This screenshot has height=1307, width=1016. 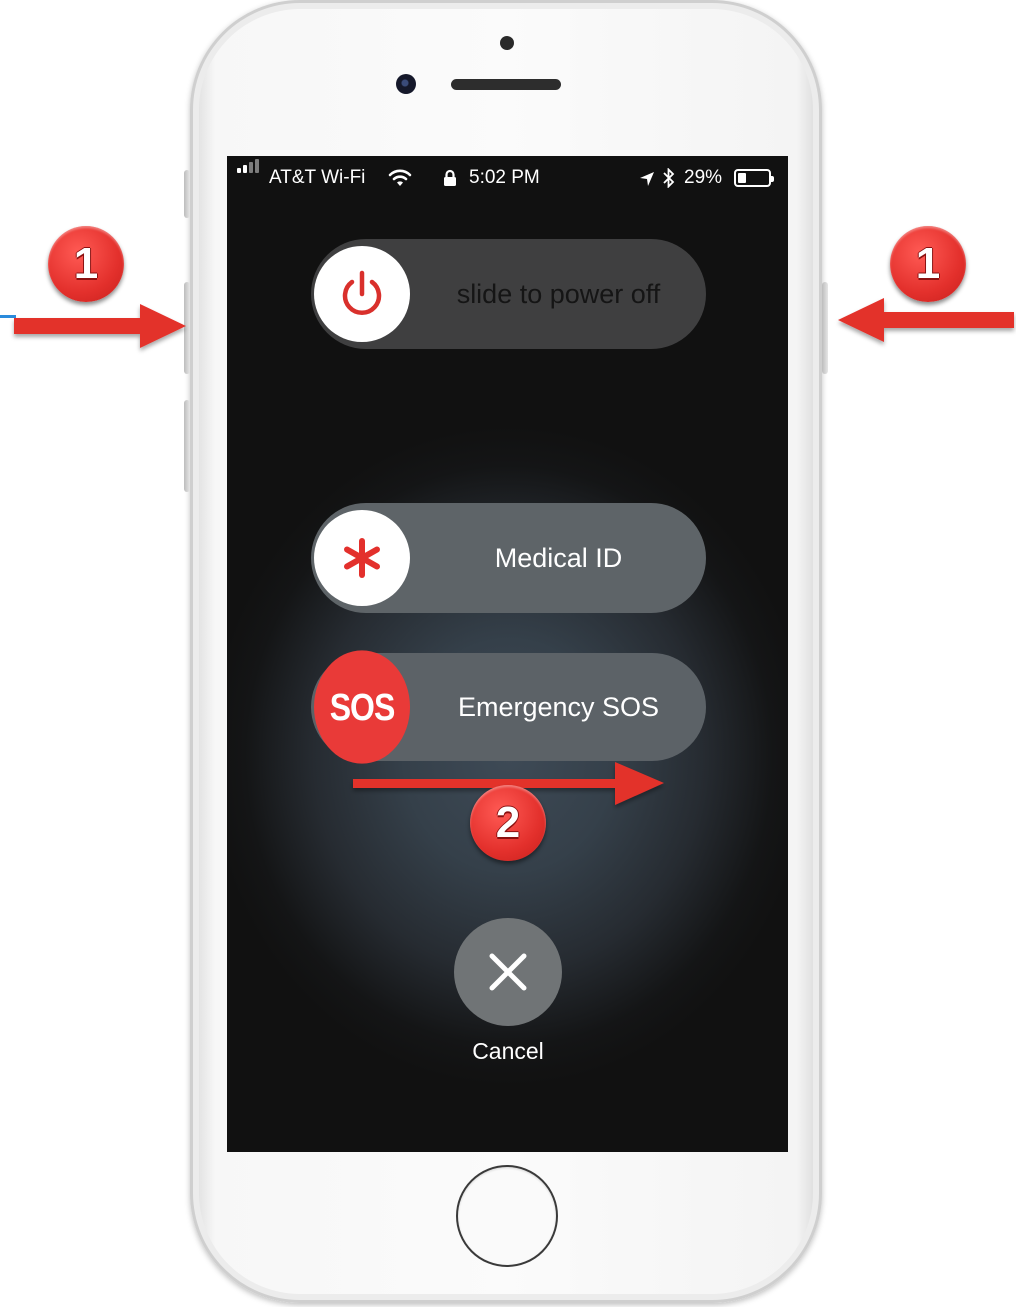 I want to click on arrow-right-pointing-icon, so click(x=100, y=326).